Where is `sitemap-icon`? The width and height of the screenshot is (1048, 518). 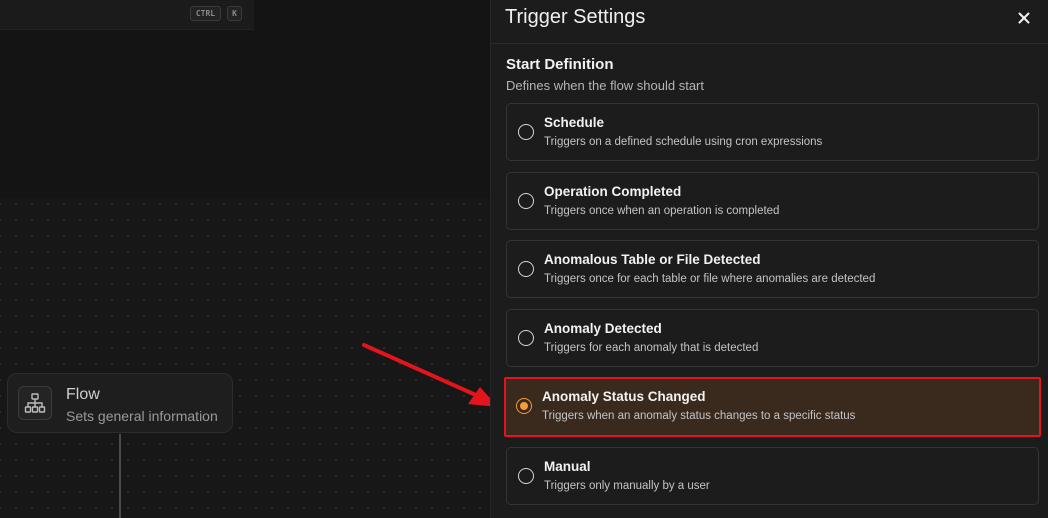 sitemap-icon is located at coordinates (35, 403).